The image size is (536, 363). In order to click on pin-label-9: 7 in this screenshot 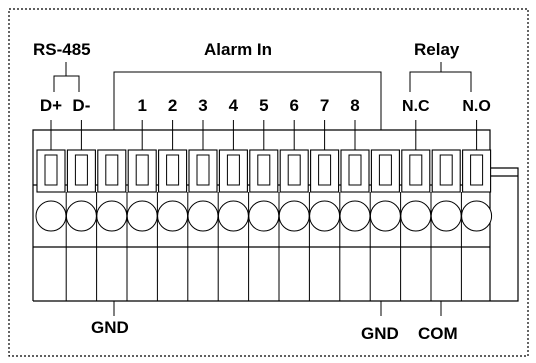, I will do `click(324, 105)`.